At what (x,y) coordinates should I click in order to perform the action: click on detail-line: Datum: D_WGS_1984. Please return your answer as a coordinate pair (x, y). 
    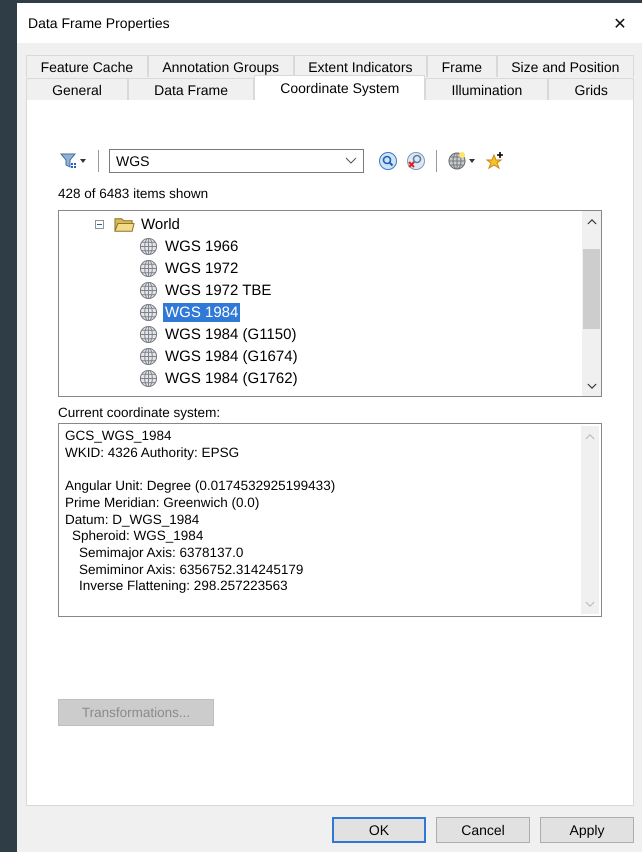
    Looking at the image, I should click on (132, 520).